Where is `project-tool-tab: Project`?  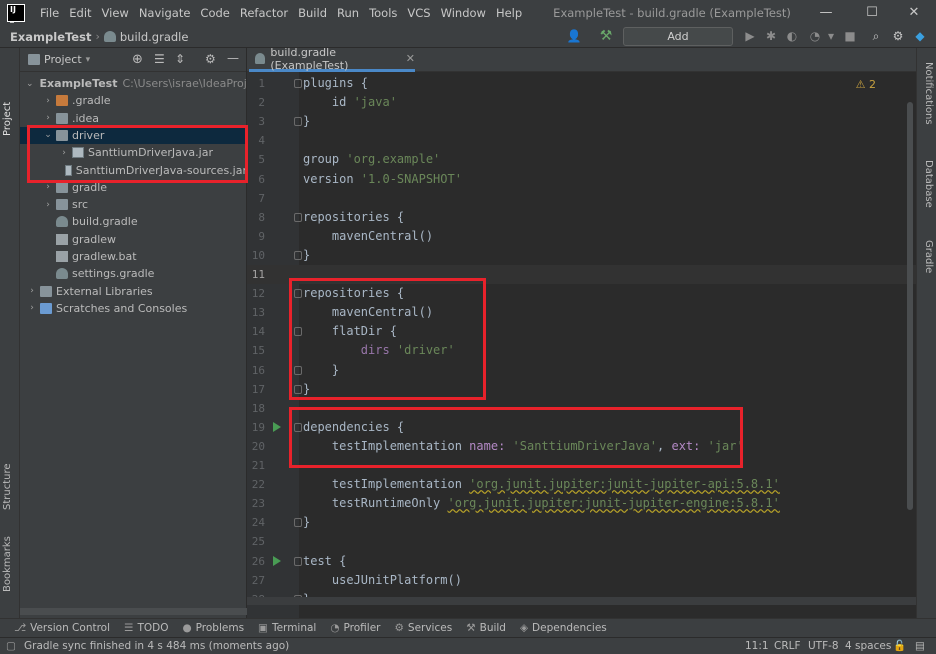 project-tool-tab: Project is located at coordinates (7, 119).